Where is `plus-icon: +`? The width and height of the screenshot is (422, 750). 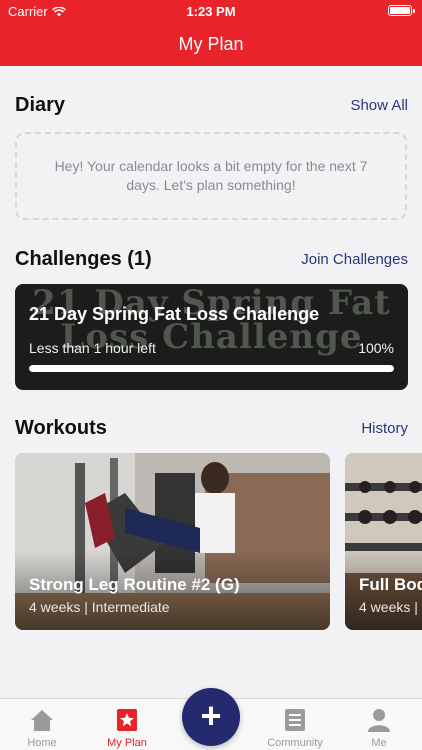 plus-icon: + is located at coordinates (211, 715).